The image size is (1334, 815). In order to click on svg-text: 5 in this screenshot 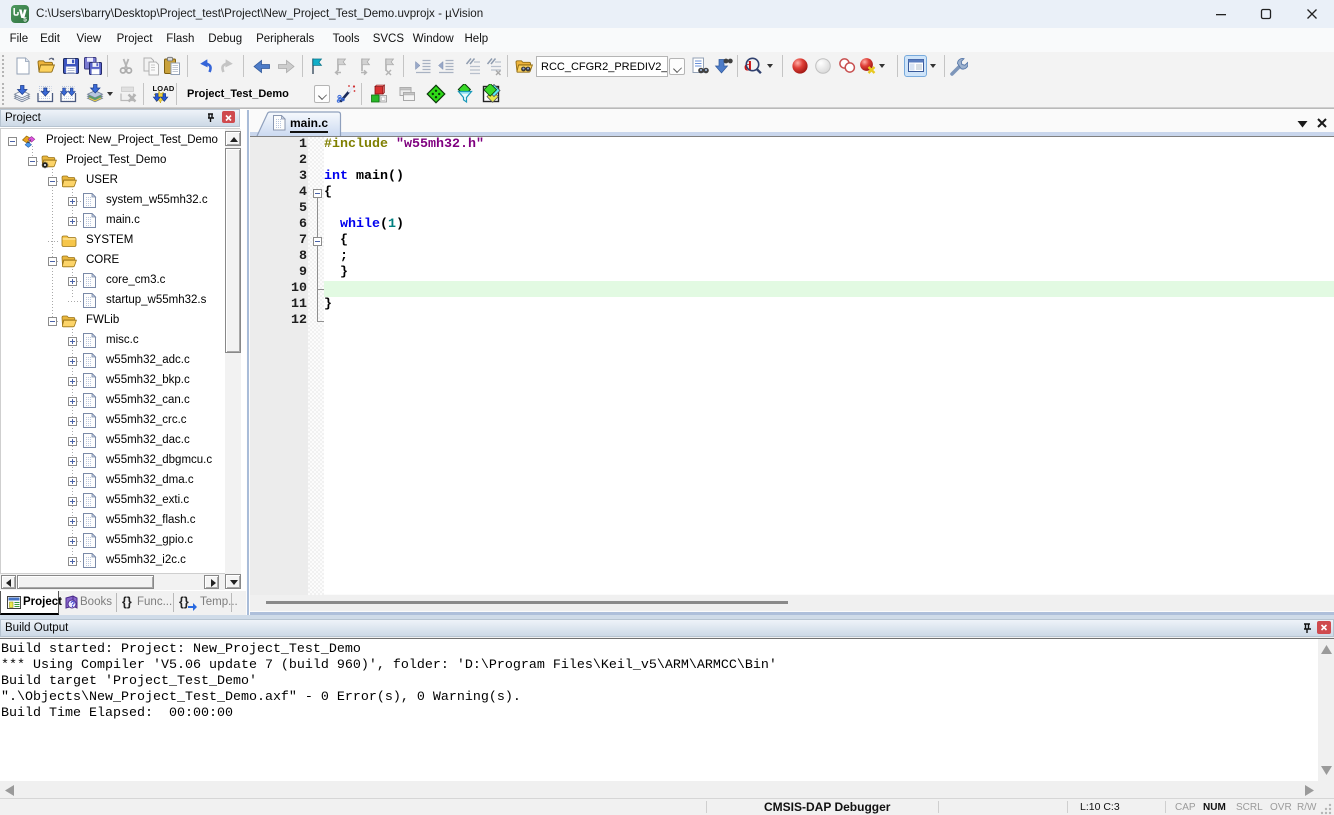, I will do `click(25, 20)`.